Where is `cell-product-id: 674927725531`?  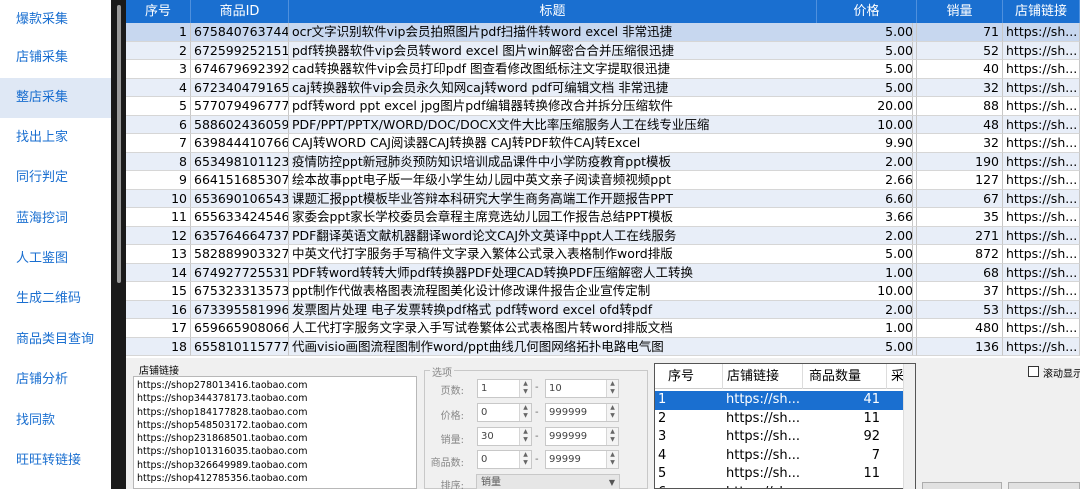 cell-product-id: 674927725531 is located at coordinates (240, 272).